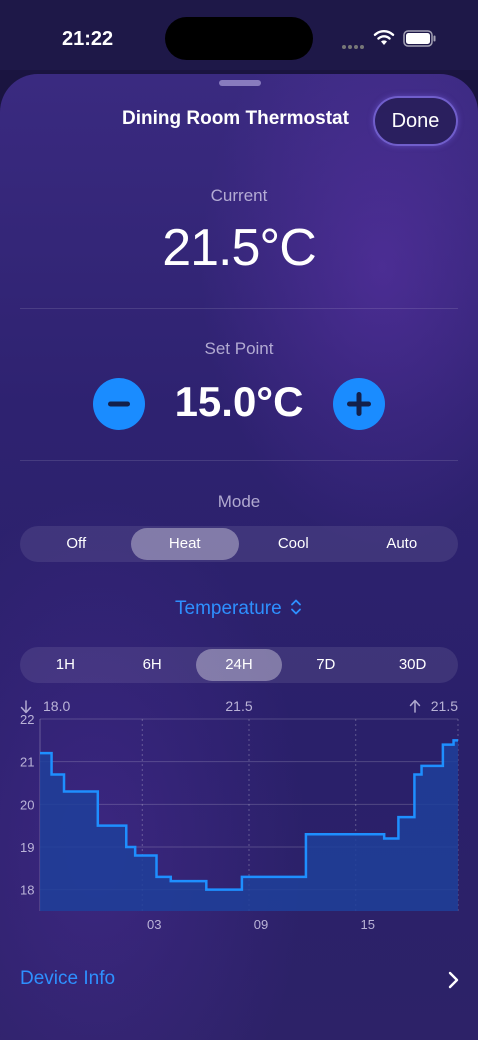 The height and width of the screenshot is (1040, 478). I want to click on increase-setpoint-button, so click(359, 404).